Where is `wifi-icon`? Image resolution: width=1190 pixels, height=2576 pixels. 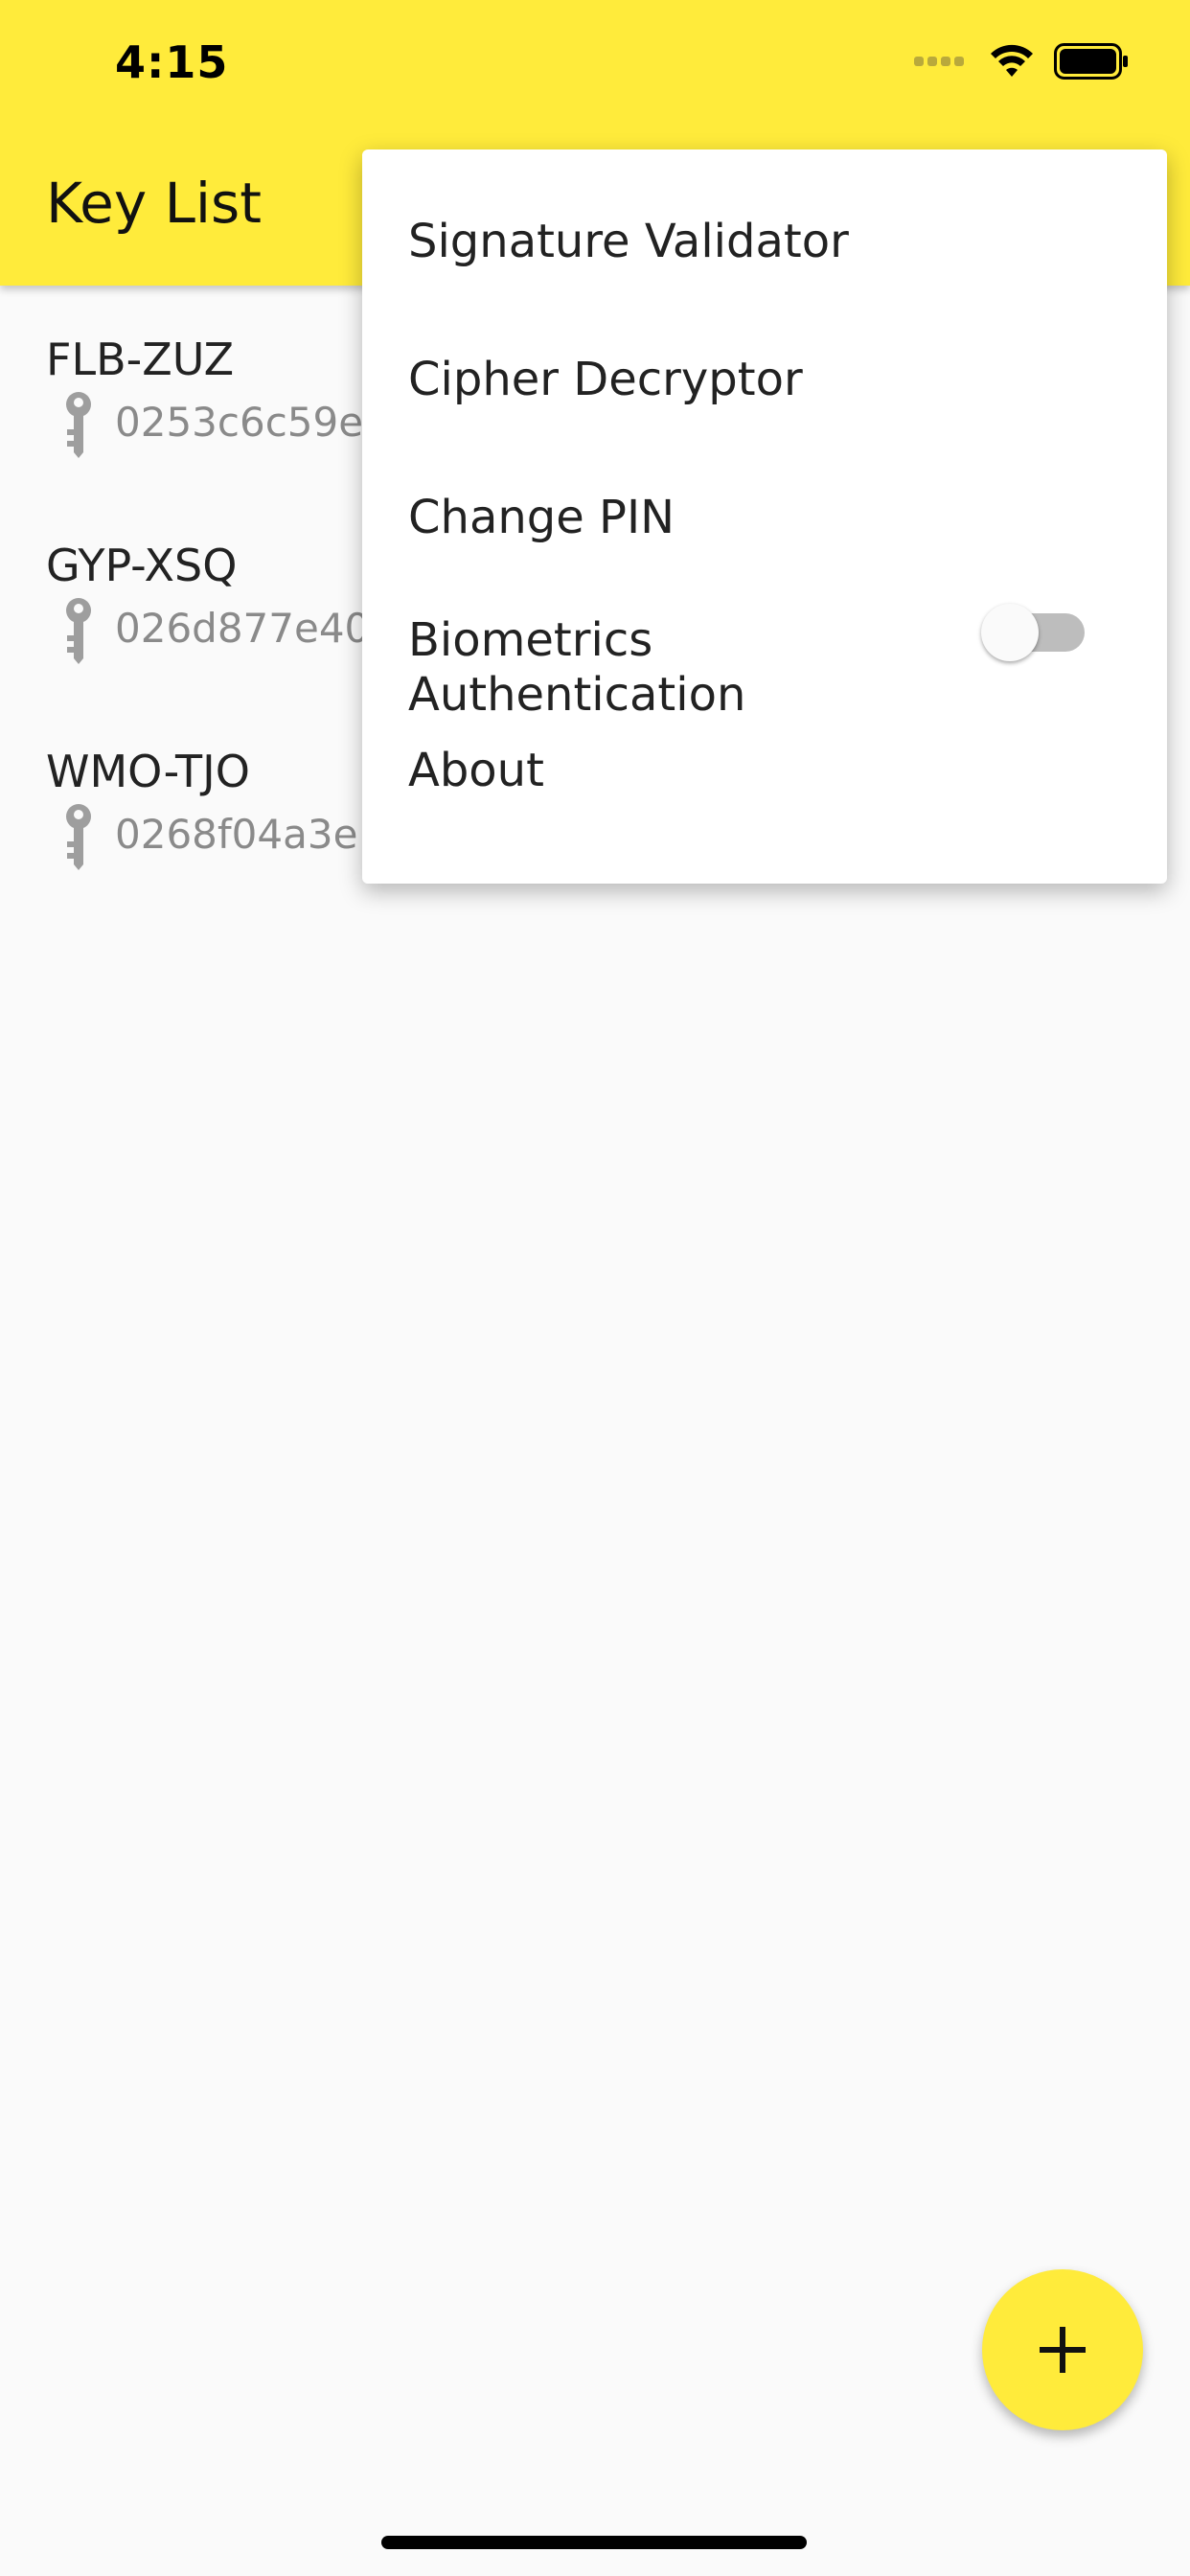
wifi-icon is located at coordinates (1012, 60).